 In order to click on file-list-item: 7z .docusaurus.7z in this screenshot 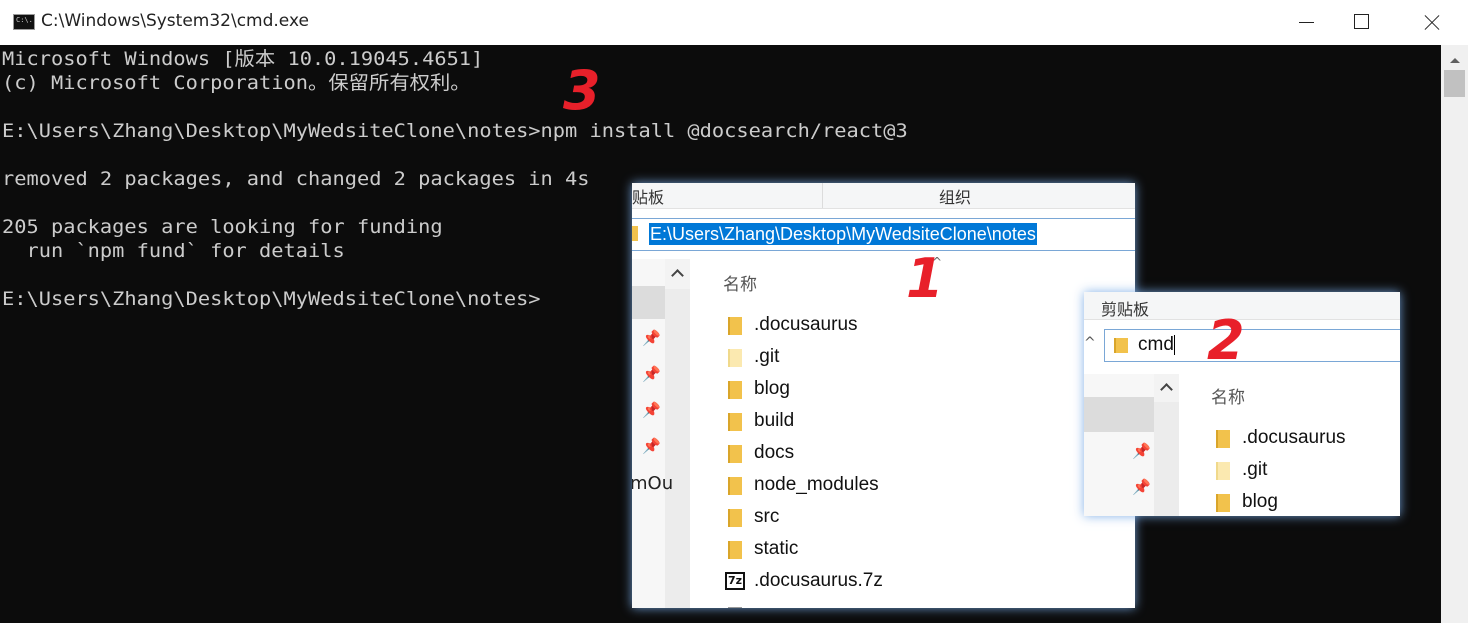, I will do `click(916, 583)`.